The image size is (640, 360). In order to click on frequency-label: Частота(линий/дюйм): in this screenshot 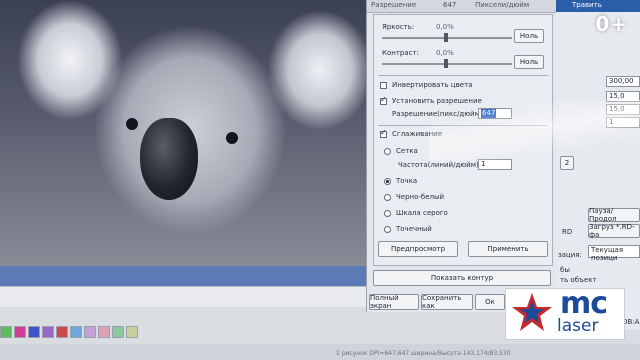, I will do `click(440, 165)`.